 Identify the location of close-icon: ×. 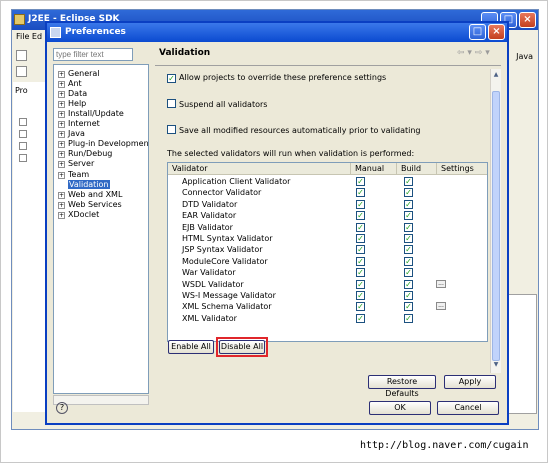
(527, 20).